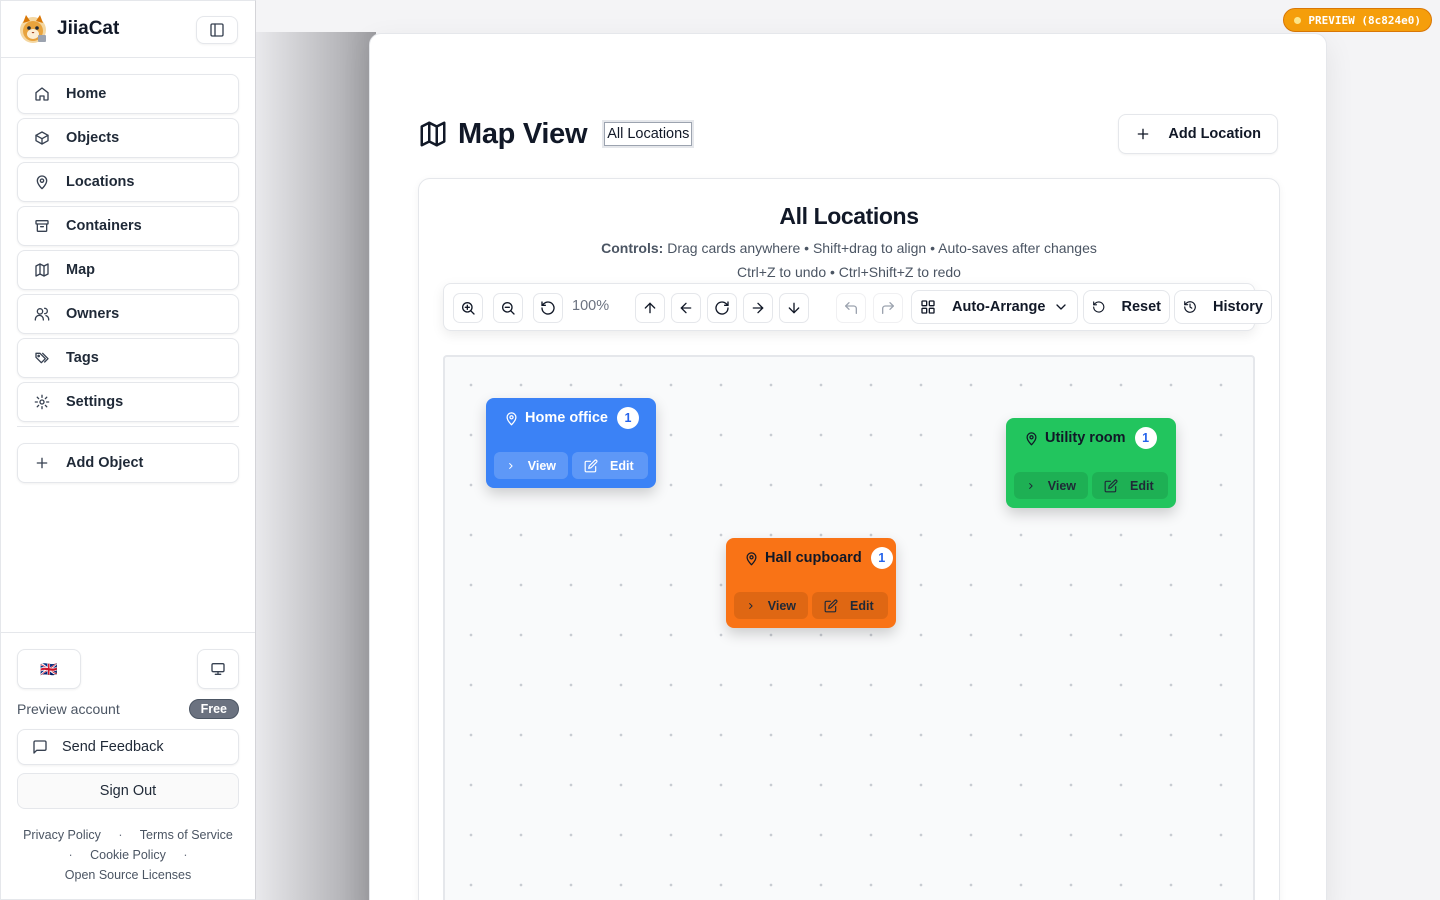 The image size is (1440, 900). What do you see at coordinates (813, 558) in the screenshot?
I see `location-name: Hall cupboard` at bounding box center [813, 558].